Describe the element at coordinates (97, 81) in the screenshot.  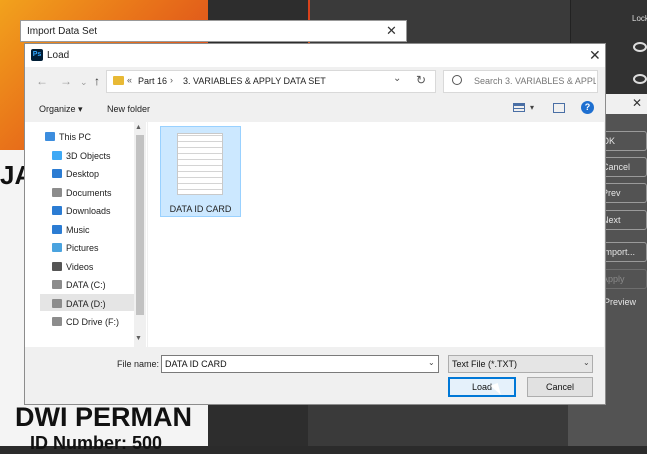
I see `up-arrow-icon: ↑` at that location.